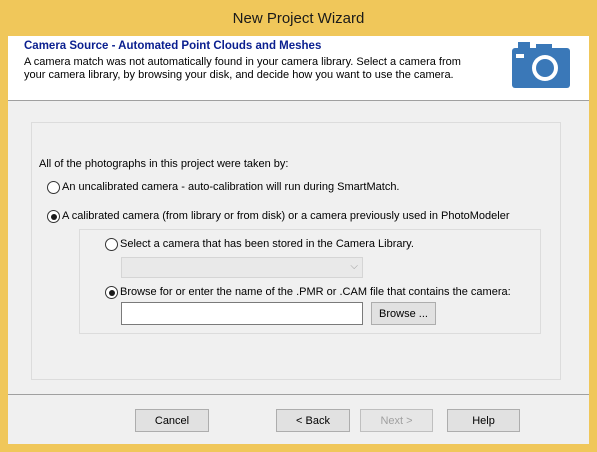  I want to click on window-title: New Project Wizard, so click(298, 18).